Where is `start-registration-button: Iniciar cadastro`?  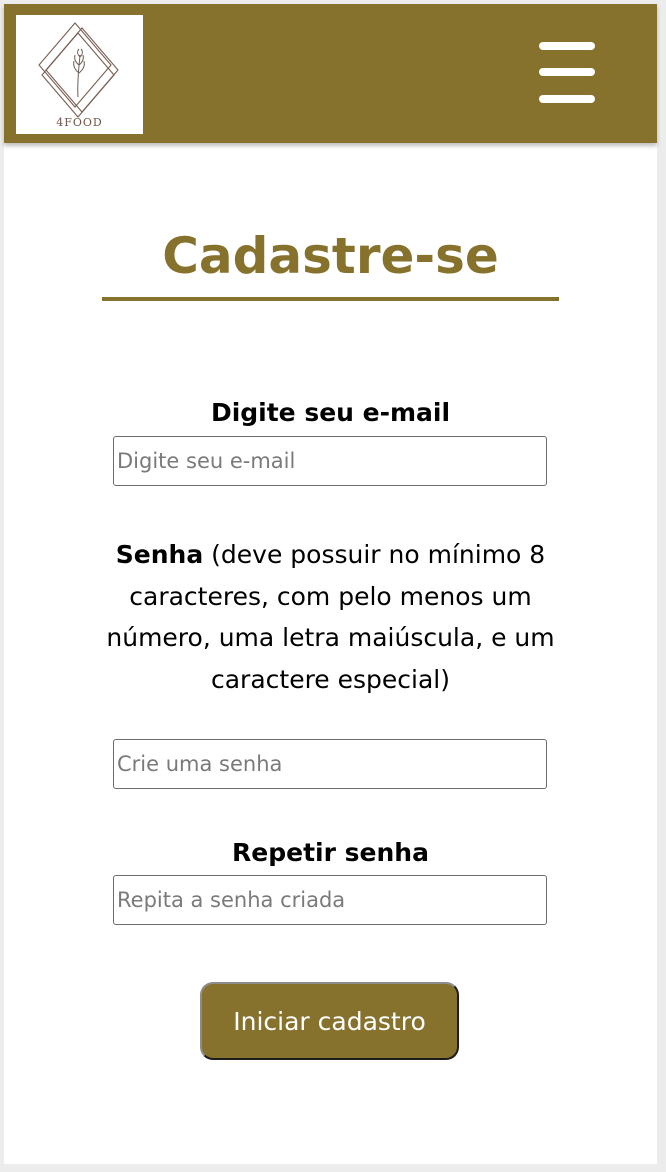
start-registration-button: Iniciar cadastro is located at coordinates (329, 1021).